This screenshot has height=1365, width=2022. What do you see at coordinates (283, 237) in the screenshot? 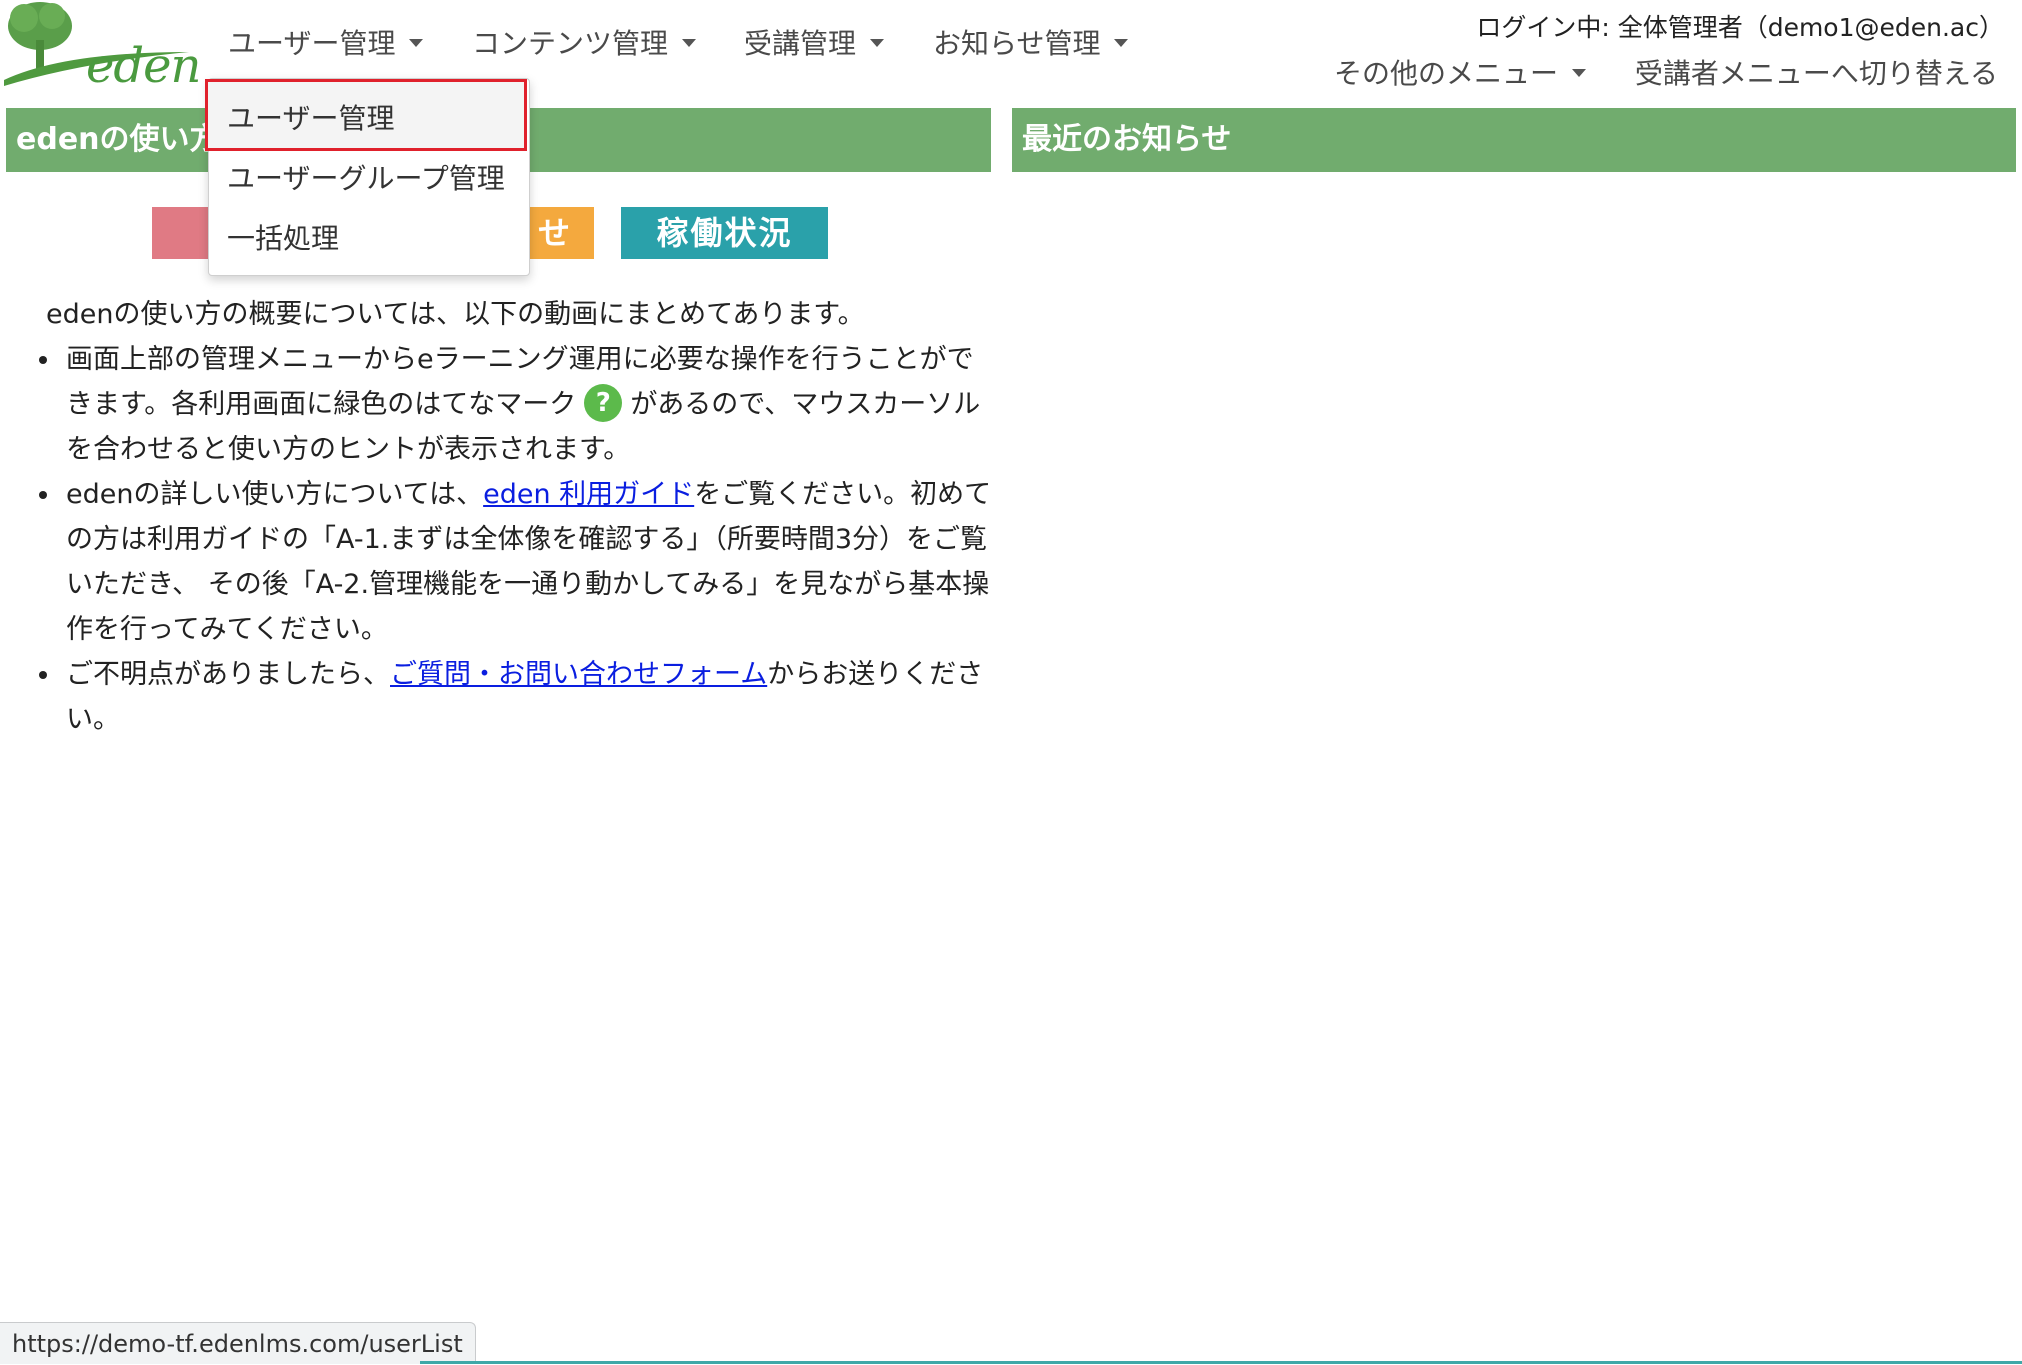
I see `dropdown-item-batch-processing: 一括処理` at bounding box center [283, 237].